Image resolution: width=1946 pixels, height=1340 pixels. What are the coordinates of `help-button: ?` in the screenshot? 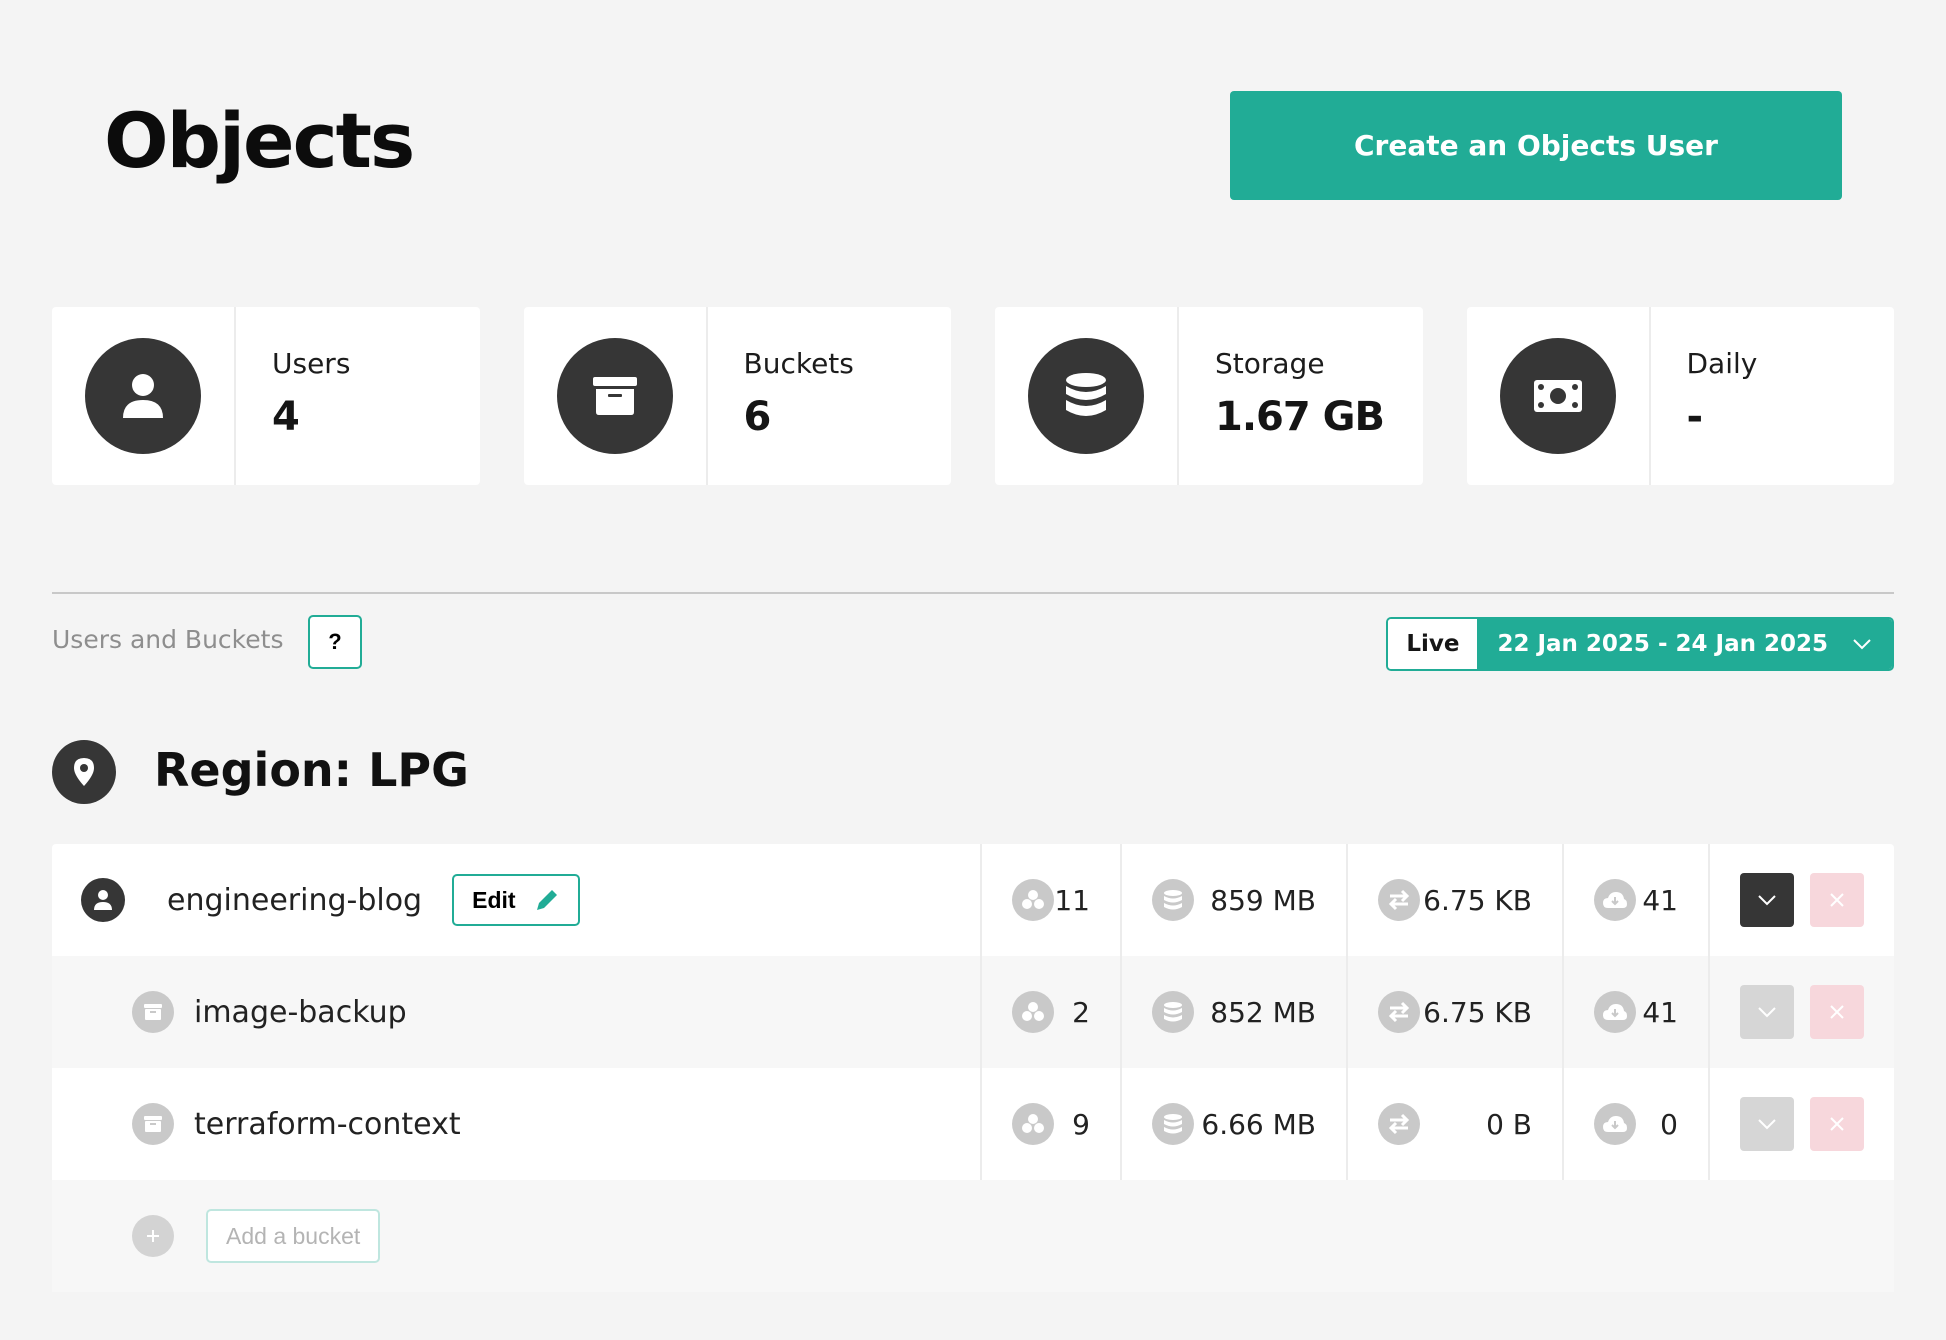 It's located at (335, 642).